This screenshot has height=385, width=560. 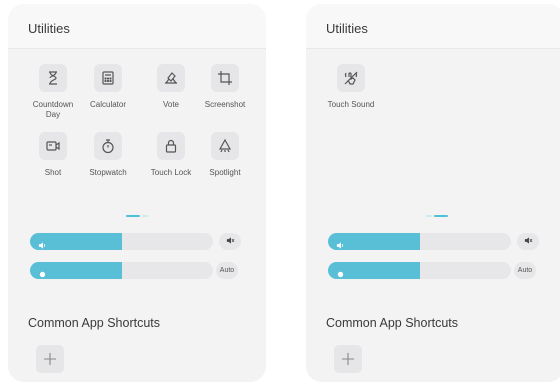 I want to click on lock-icon, so click(x=171, y=146).